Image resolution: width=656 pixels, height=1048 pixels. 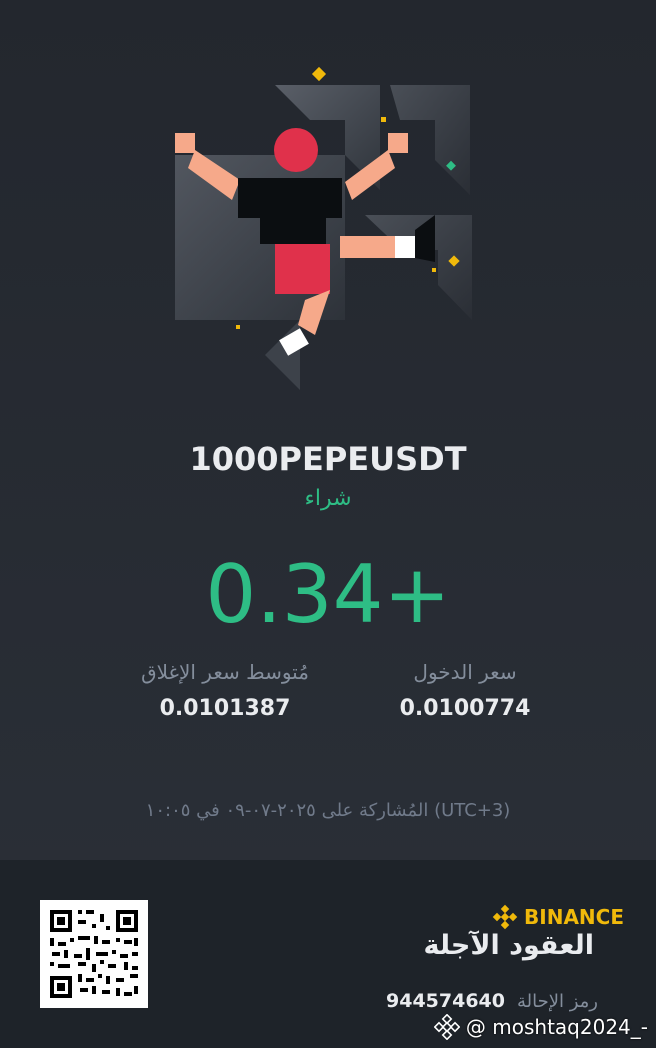 I want to click on pnl-value: 0.34+, so click(x=328, y=594).